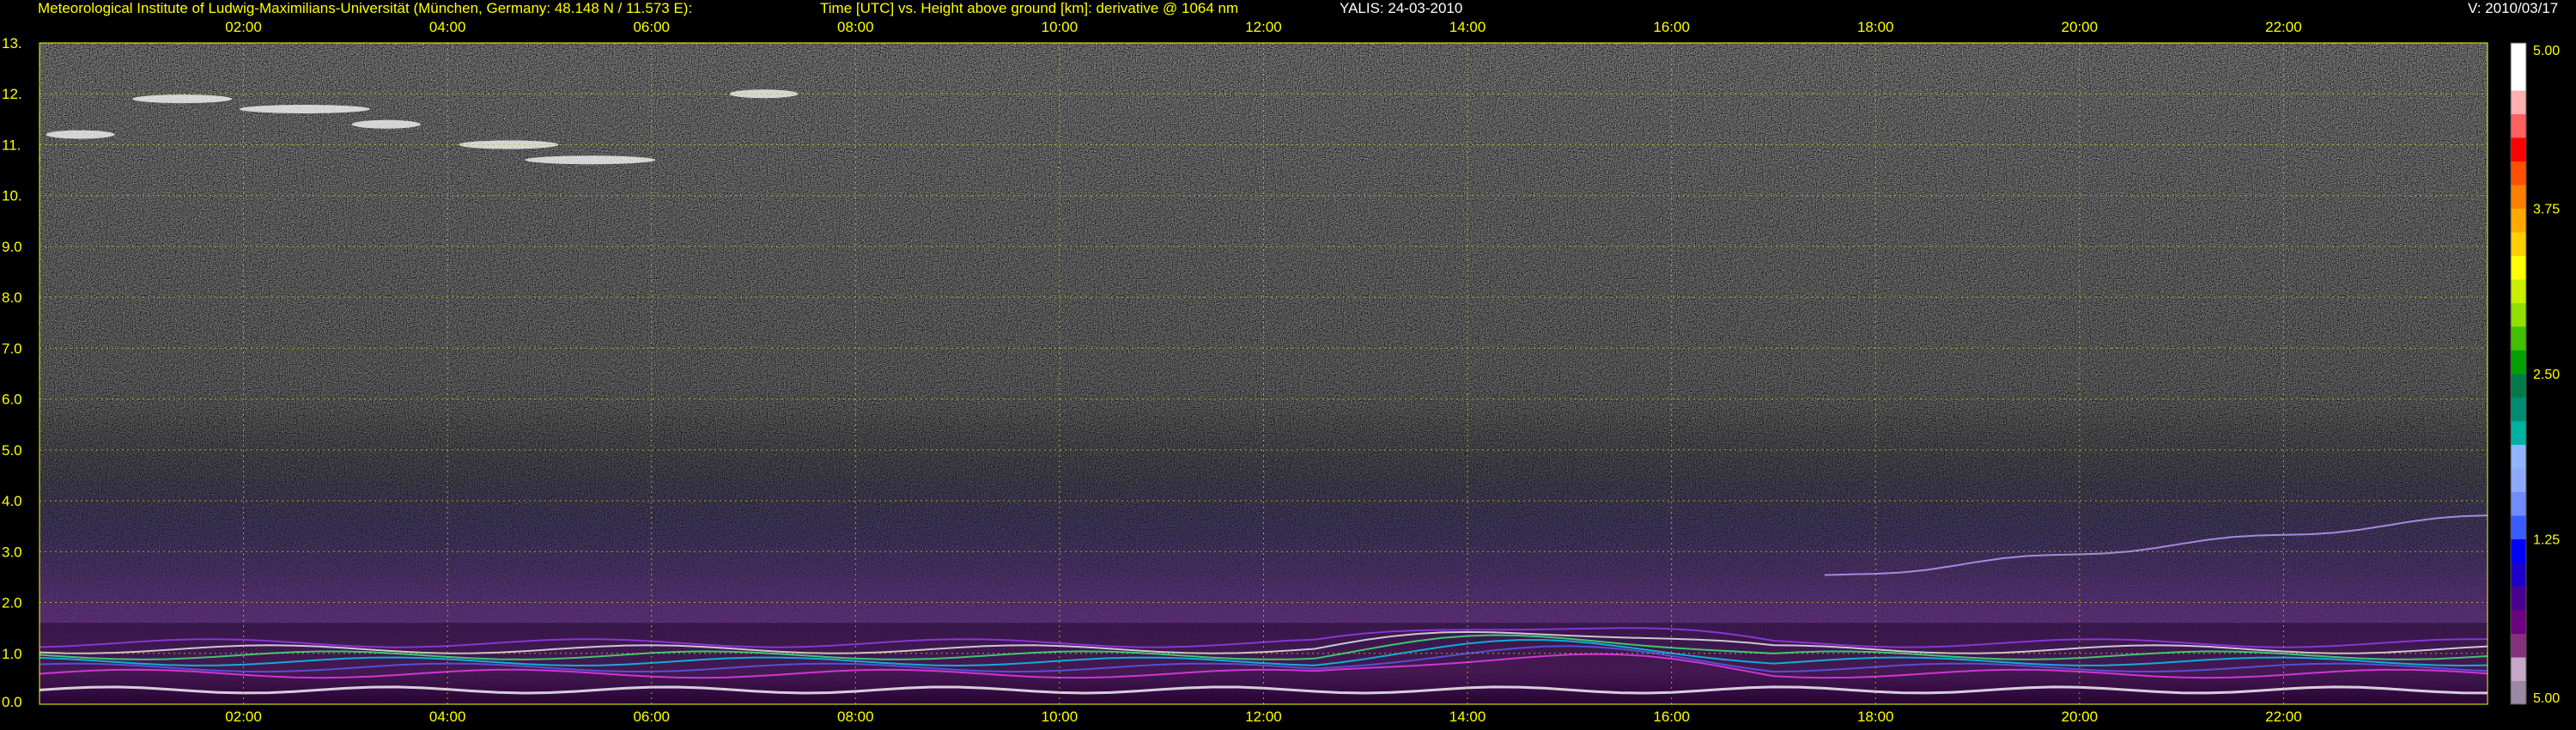 Image resolution: width=2576 pixels, height=730 pixels. What do you see at coordinates (1467, 717) in the screenshot?
I see `x-tick-label-bottom: 14:00` at bounding box center [1467, 717].